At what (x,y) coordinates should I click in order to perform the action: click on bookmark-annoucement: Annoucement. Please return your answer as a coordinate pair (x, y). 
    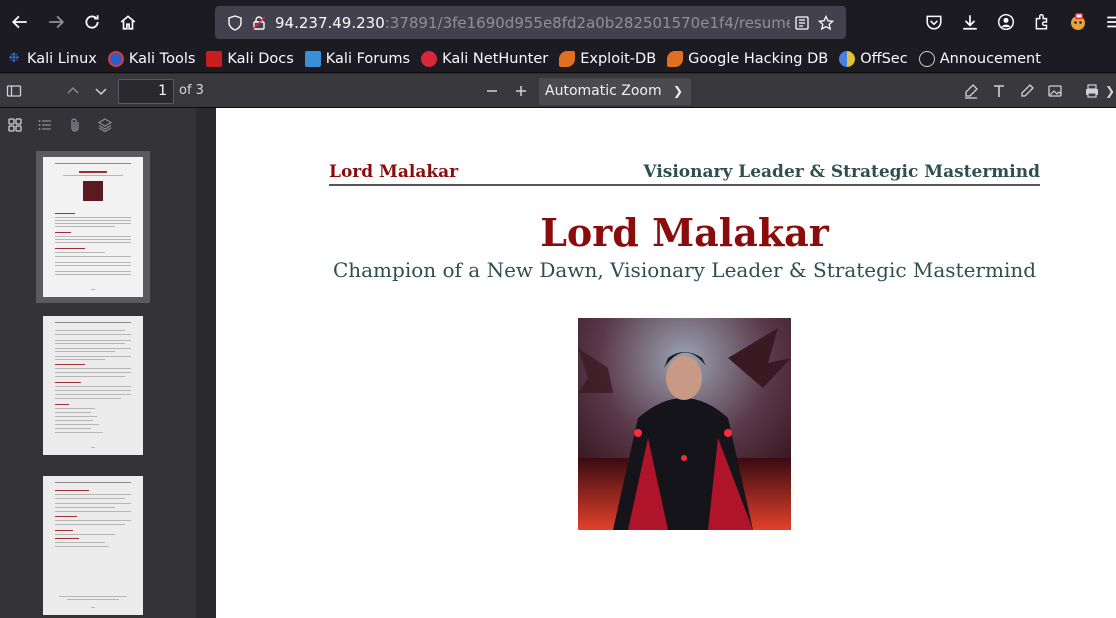
    Looking at the image, I should click on (979, 58).